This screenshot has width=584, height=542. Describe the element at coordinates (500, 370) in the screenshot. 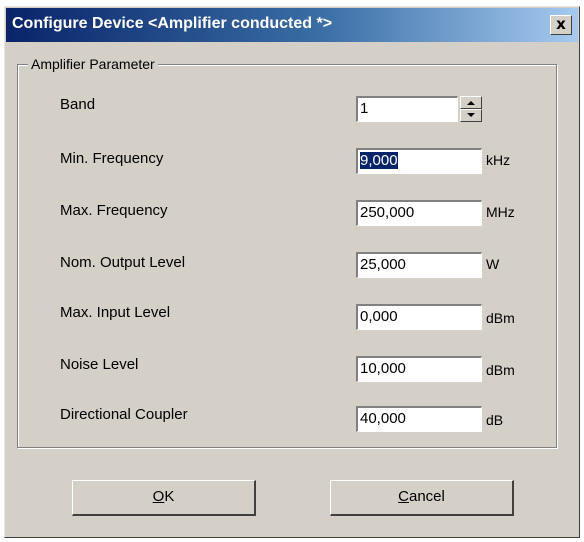

I see `noise-level-unit: dBm` at that location.